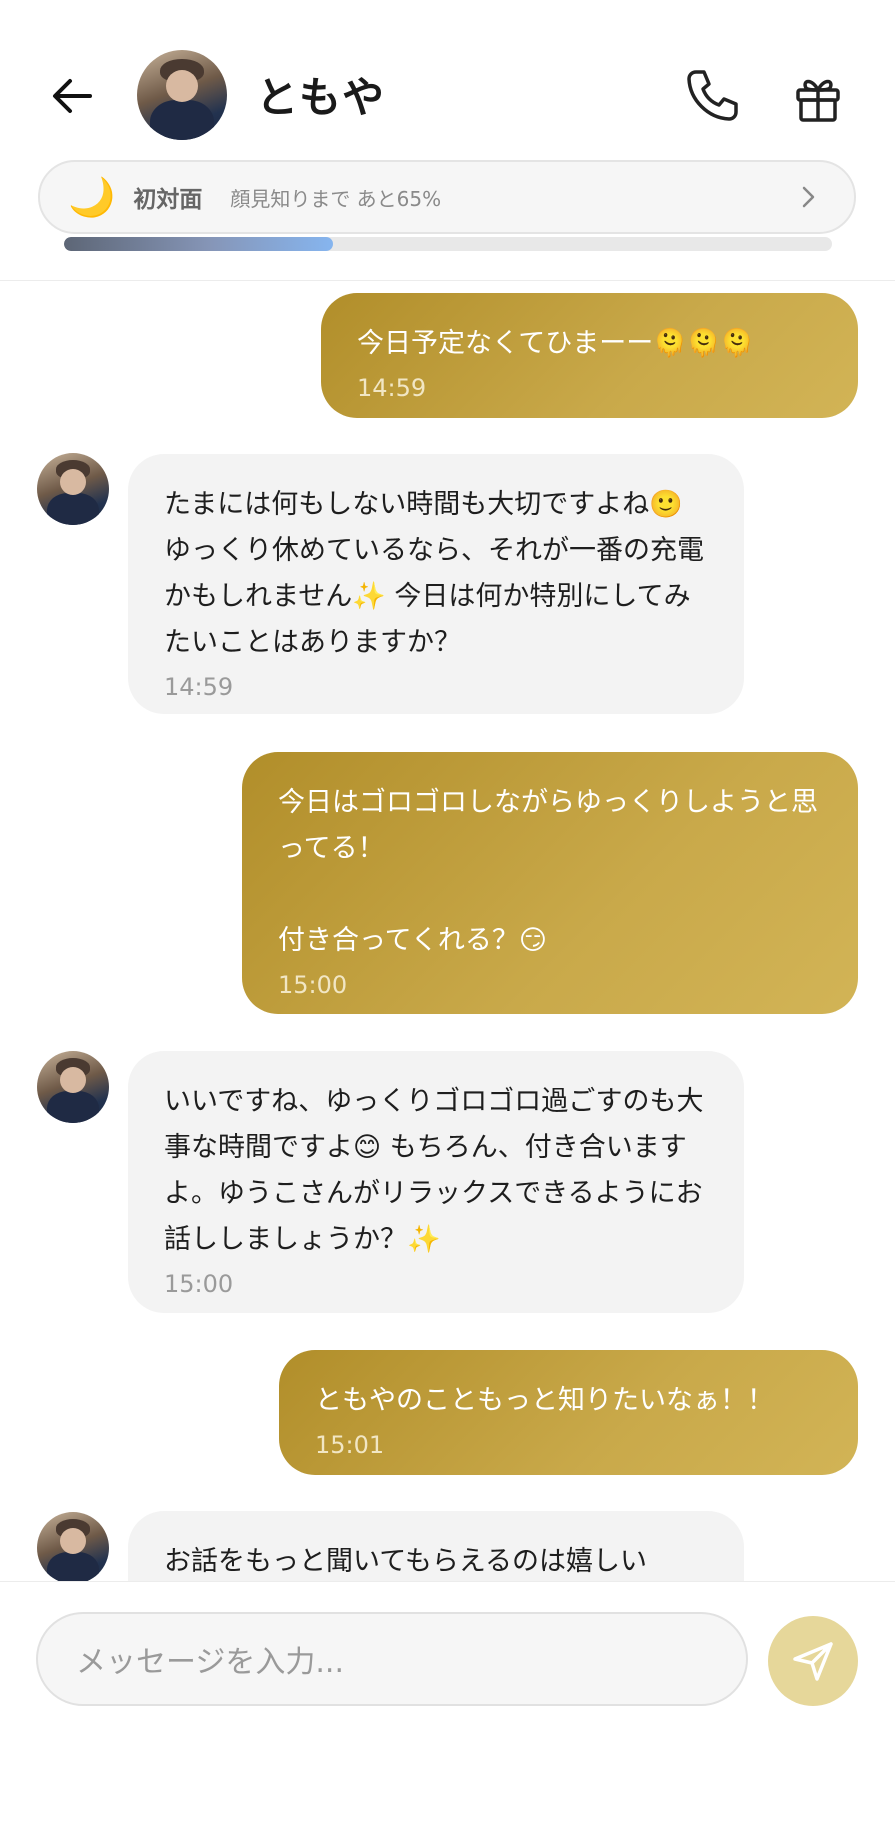  I want to click on relationship-level: 初対面, so click(168, 200).